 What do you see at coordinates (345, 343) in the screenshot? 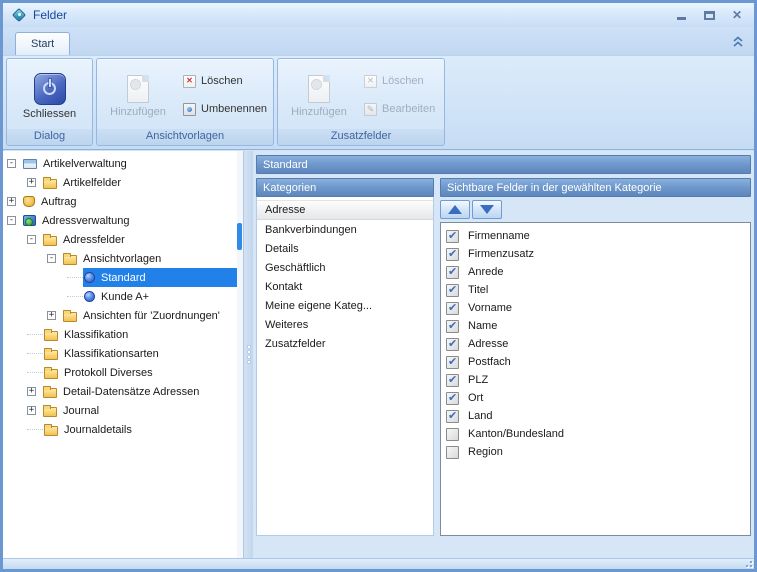
I see `category-item: Zusatzfelder` at bounding box center [345, 343].